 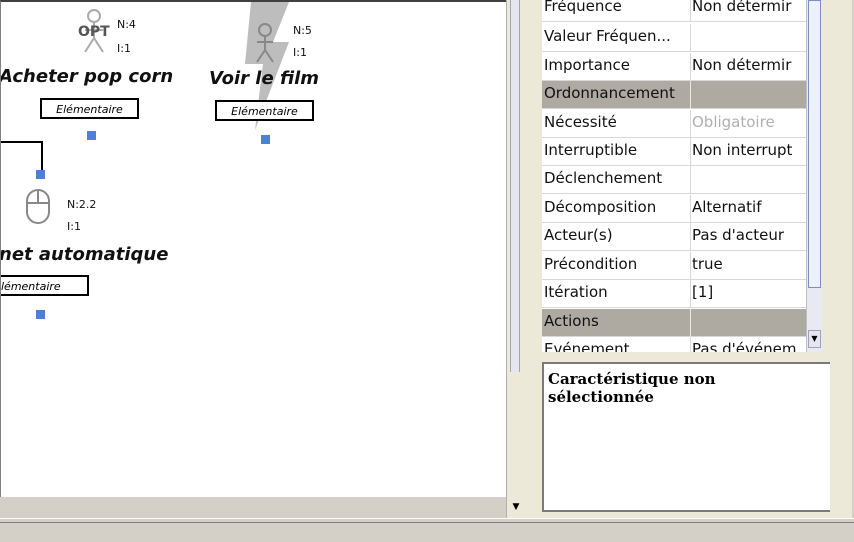 What do you see at coordinates (749, 292) in the screenshot?
I see `property-value: [1]` at bounding box center [749, 292].